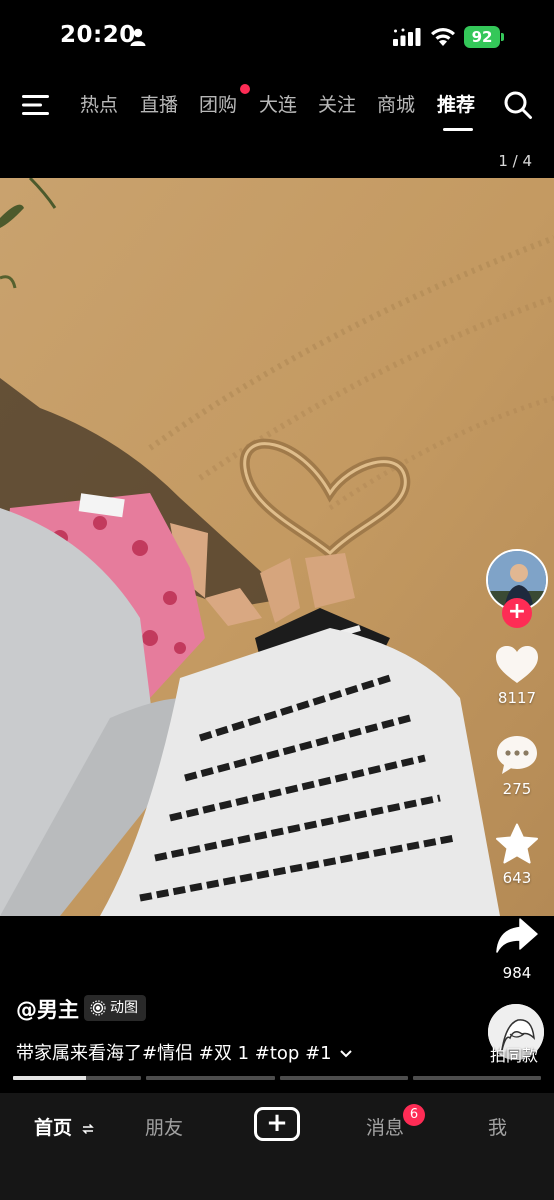 The height and width of the screenshot is (1200, 554). I want to click on comment-button: 275, so click(517, 766).